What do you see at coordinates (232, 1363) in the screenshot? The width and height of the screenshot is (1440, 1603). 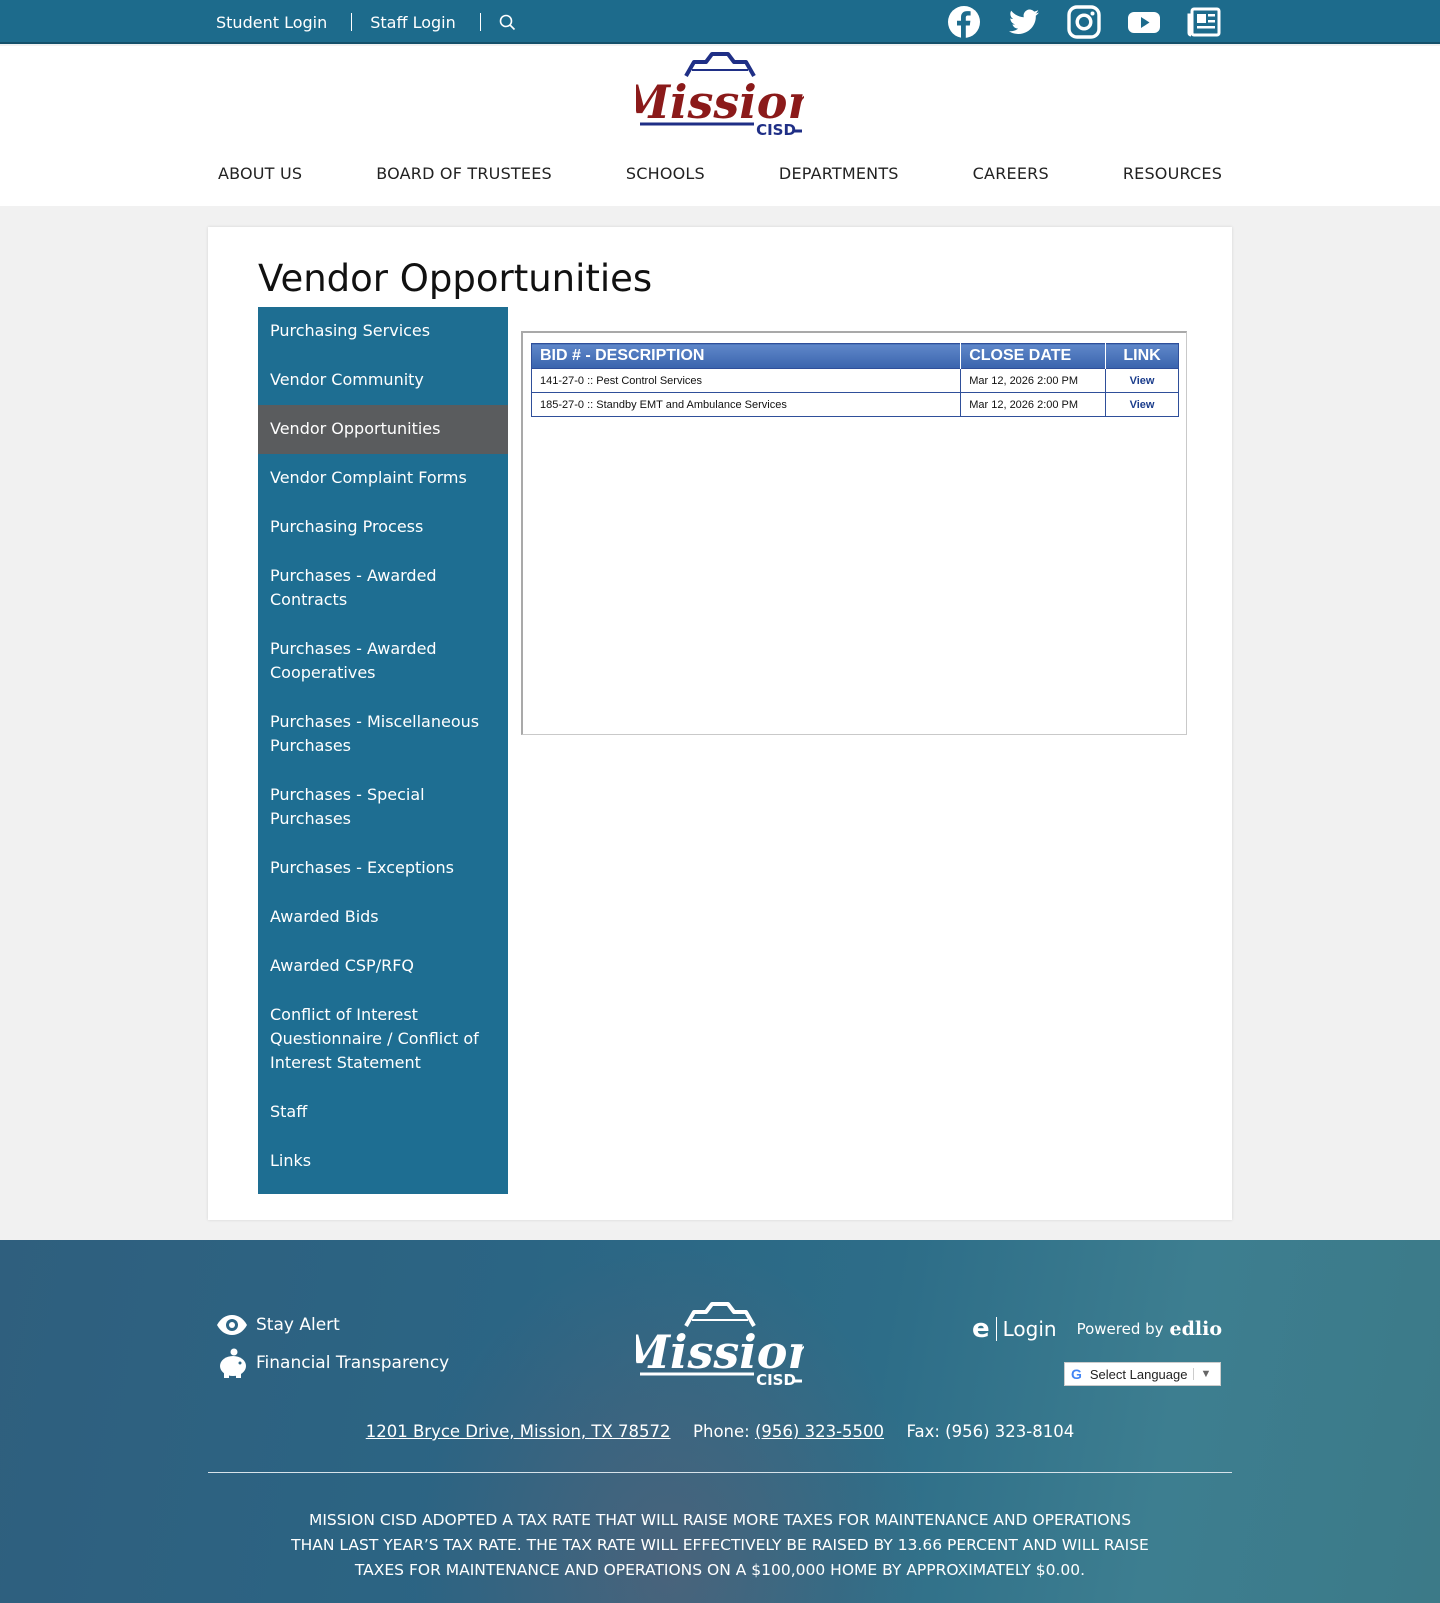 I see `piggy-bank-icon` at bounding box center [232, 1363].